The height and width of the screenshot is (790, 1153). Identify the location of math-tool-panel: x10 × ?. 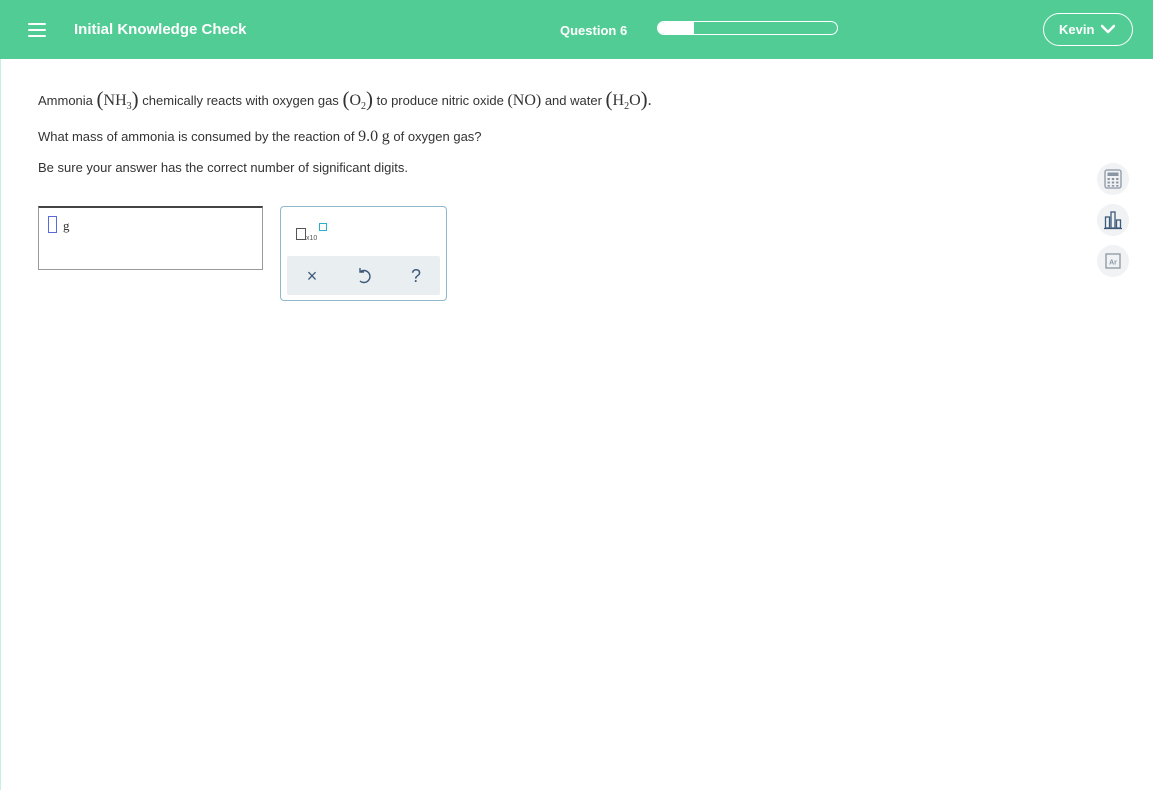
(363, 253).